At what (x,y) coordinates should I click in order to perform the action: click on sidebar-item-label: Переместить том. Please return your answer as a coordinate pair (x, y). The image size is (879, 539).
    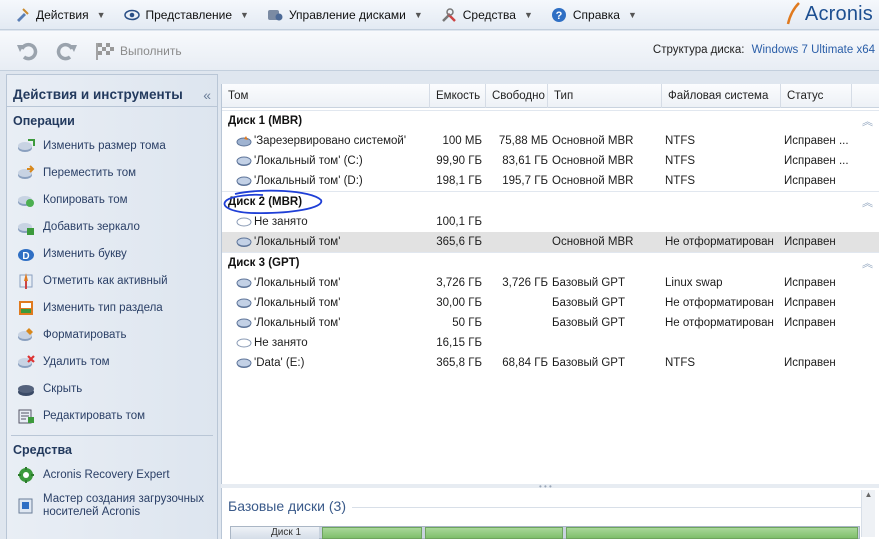
    Looking at the image, I should click on (90, 172).